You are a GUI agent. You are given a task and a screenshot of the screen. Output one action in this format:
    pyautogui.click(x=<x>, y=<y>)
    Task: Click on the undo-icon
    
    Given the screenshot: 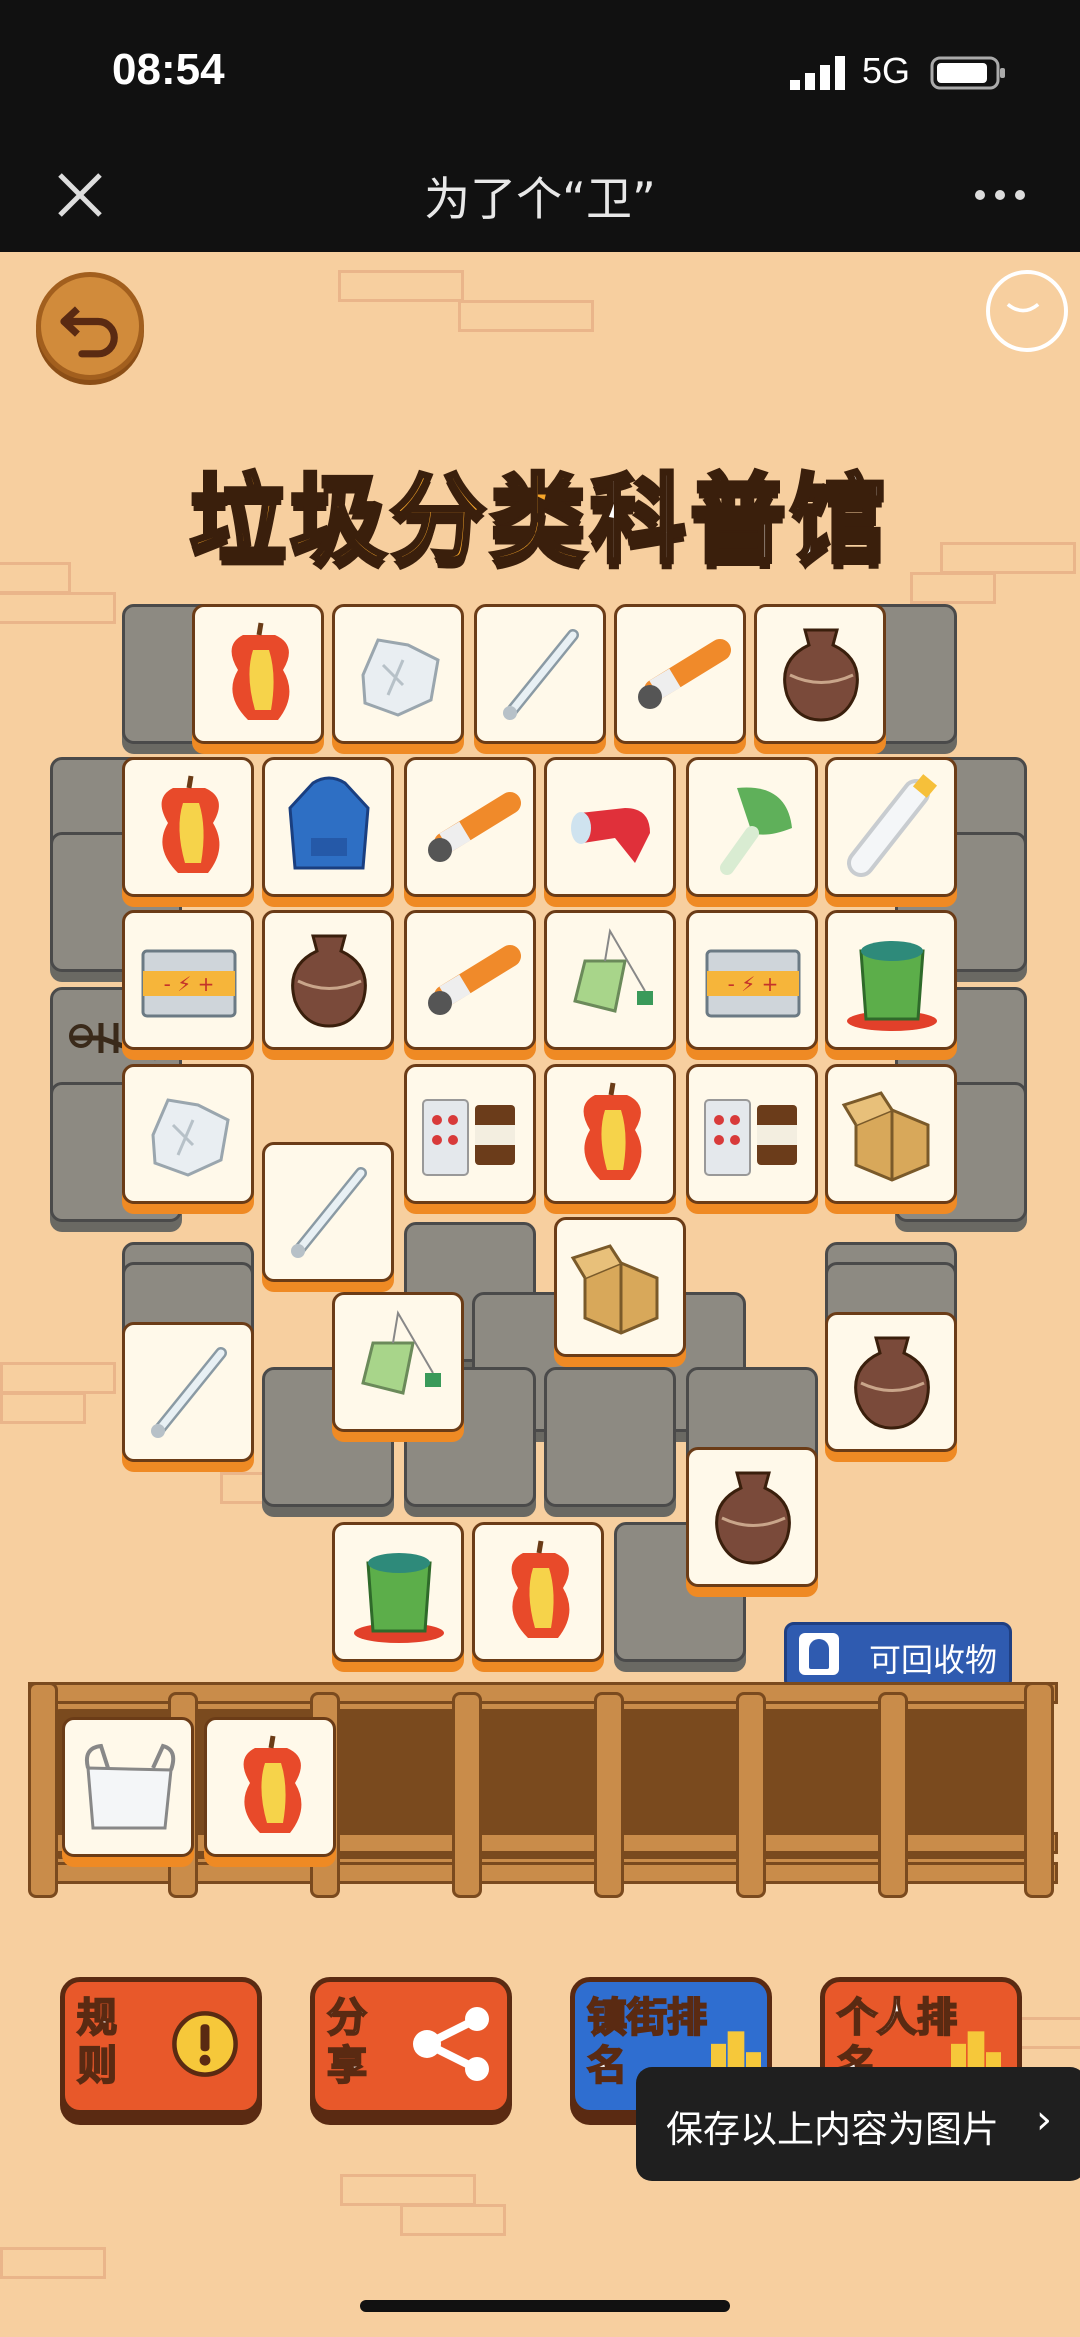 What is the action you would take?
    pyautogui.click(x=89, y=332)
    